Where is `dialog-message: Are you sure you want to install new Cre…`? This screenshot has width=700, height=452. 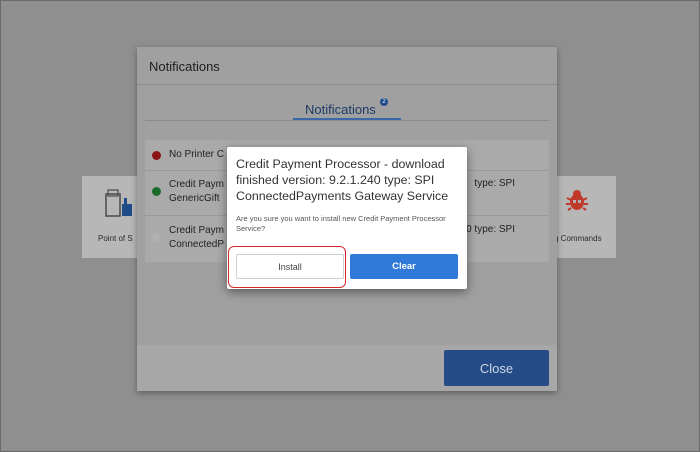
dialog-message: Are you sure you want to install new Cre… is located at coordinates (341, 223).